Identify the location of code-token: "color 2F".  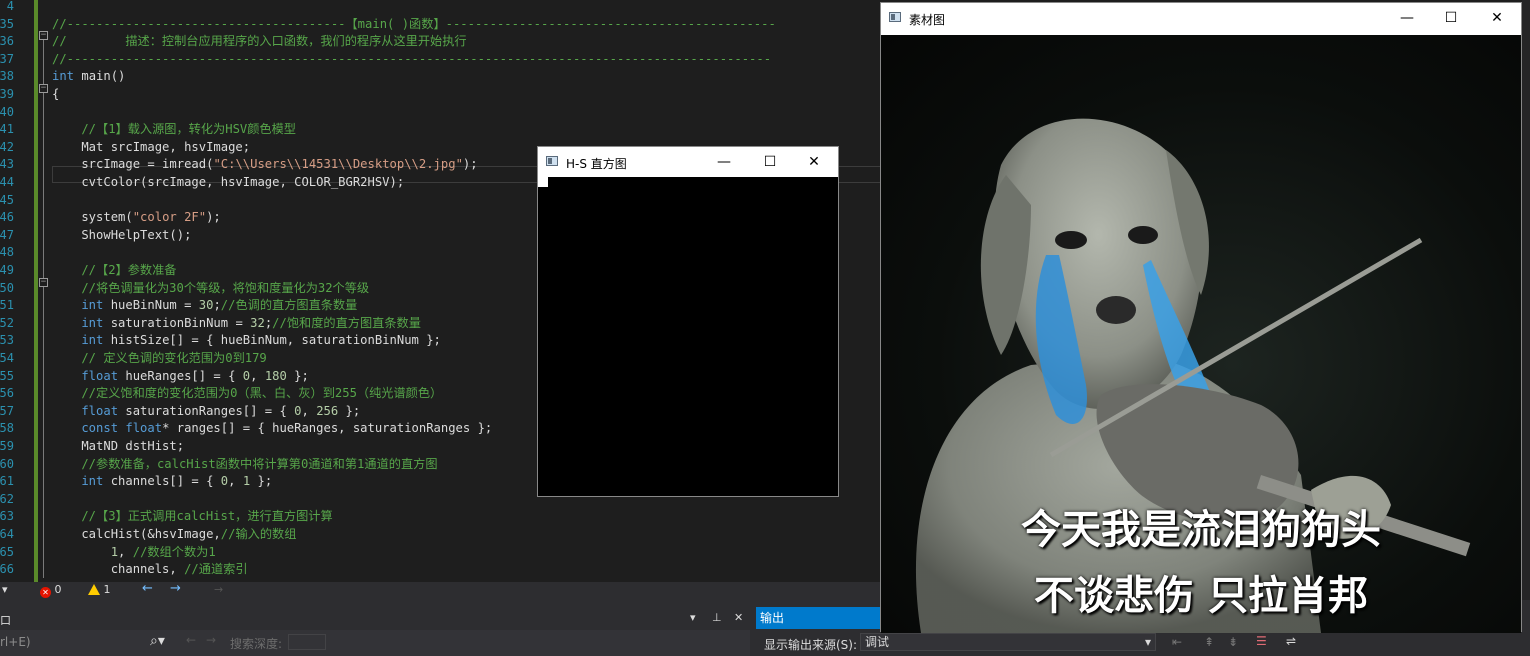
(169, 217).